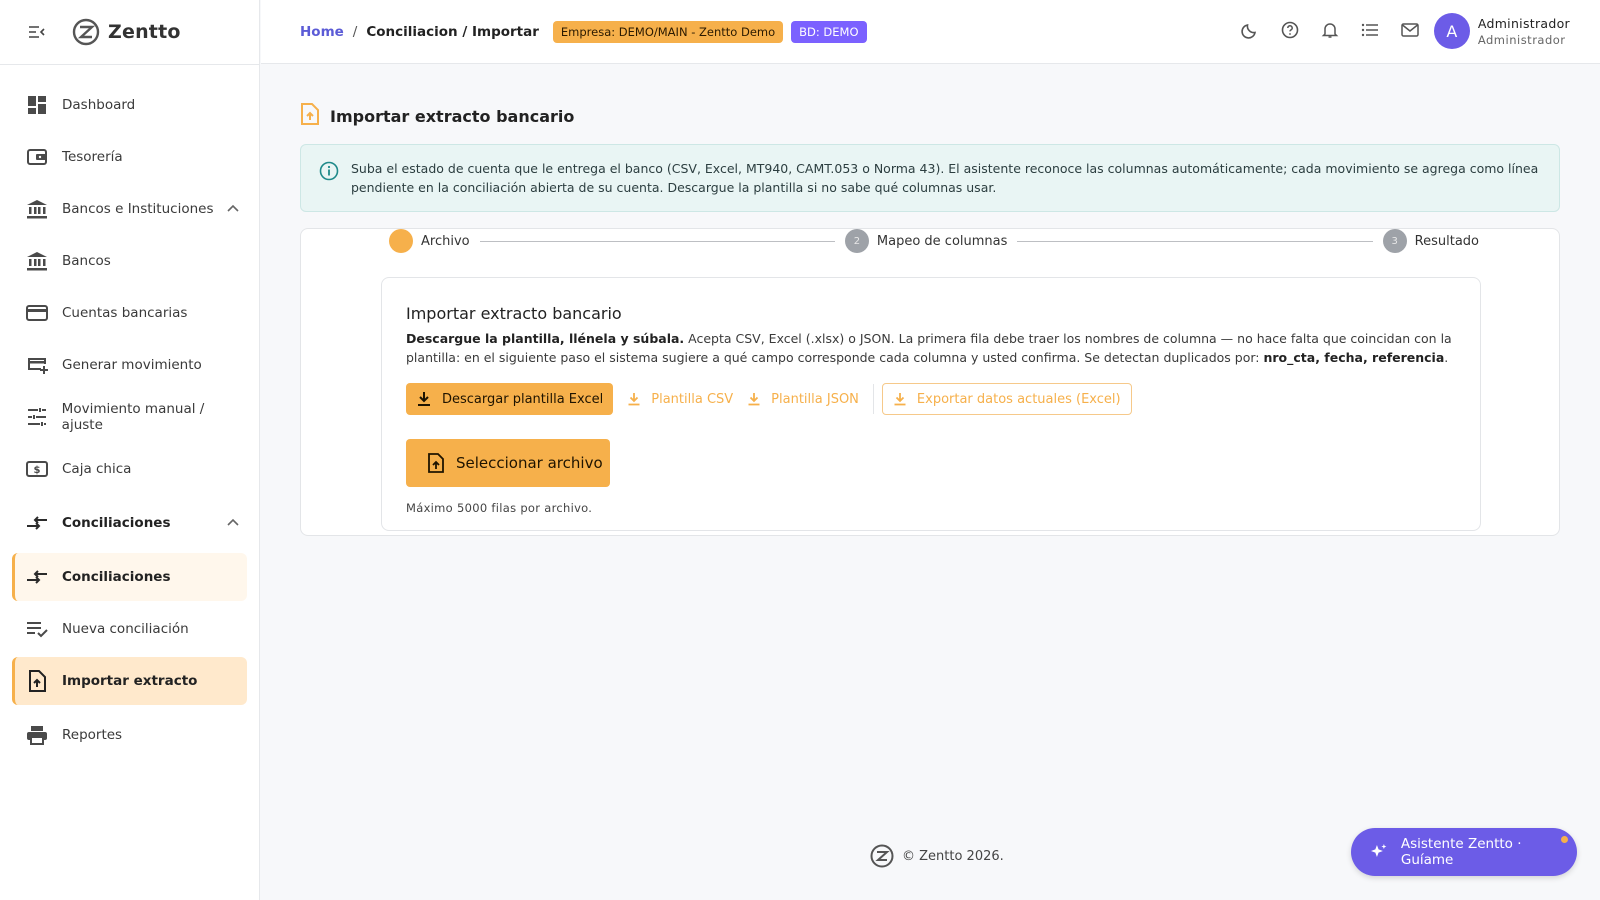 This screenshot has width=1600, height=900. What do you see at coordinates (452, 31) in the screenshot?
I see `breadcrumb-current: Conciliacion / Importar` at bounding box center [452, 31].